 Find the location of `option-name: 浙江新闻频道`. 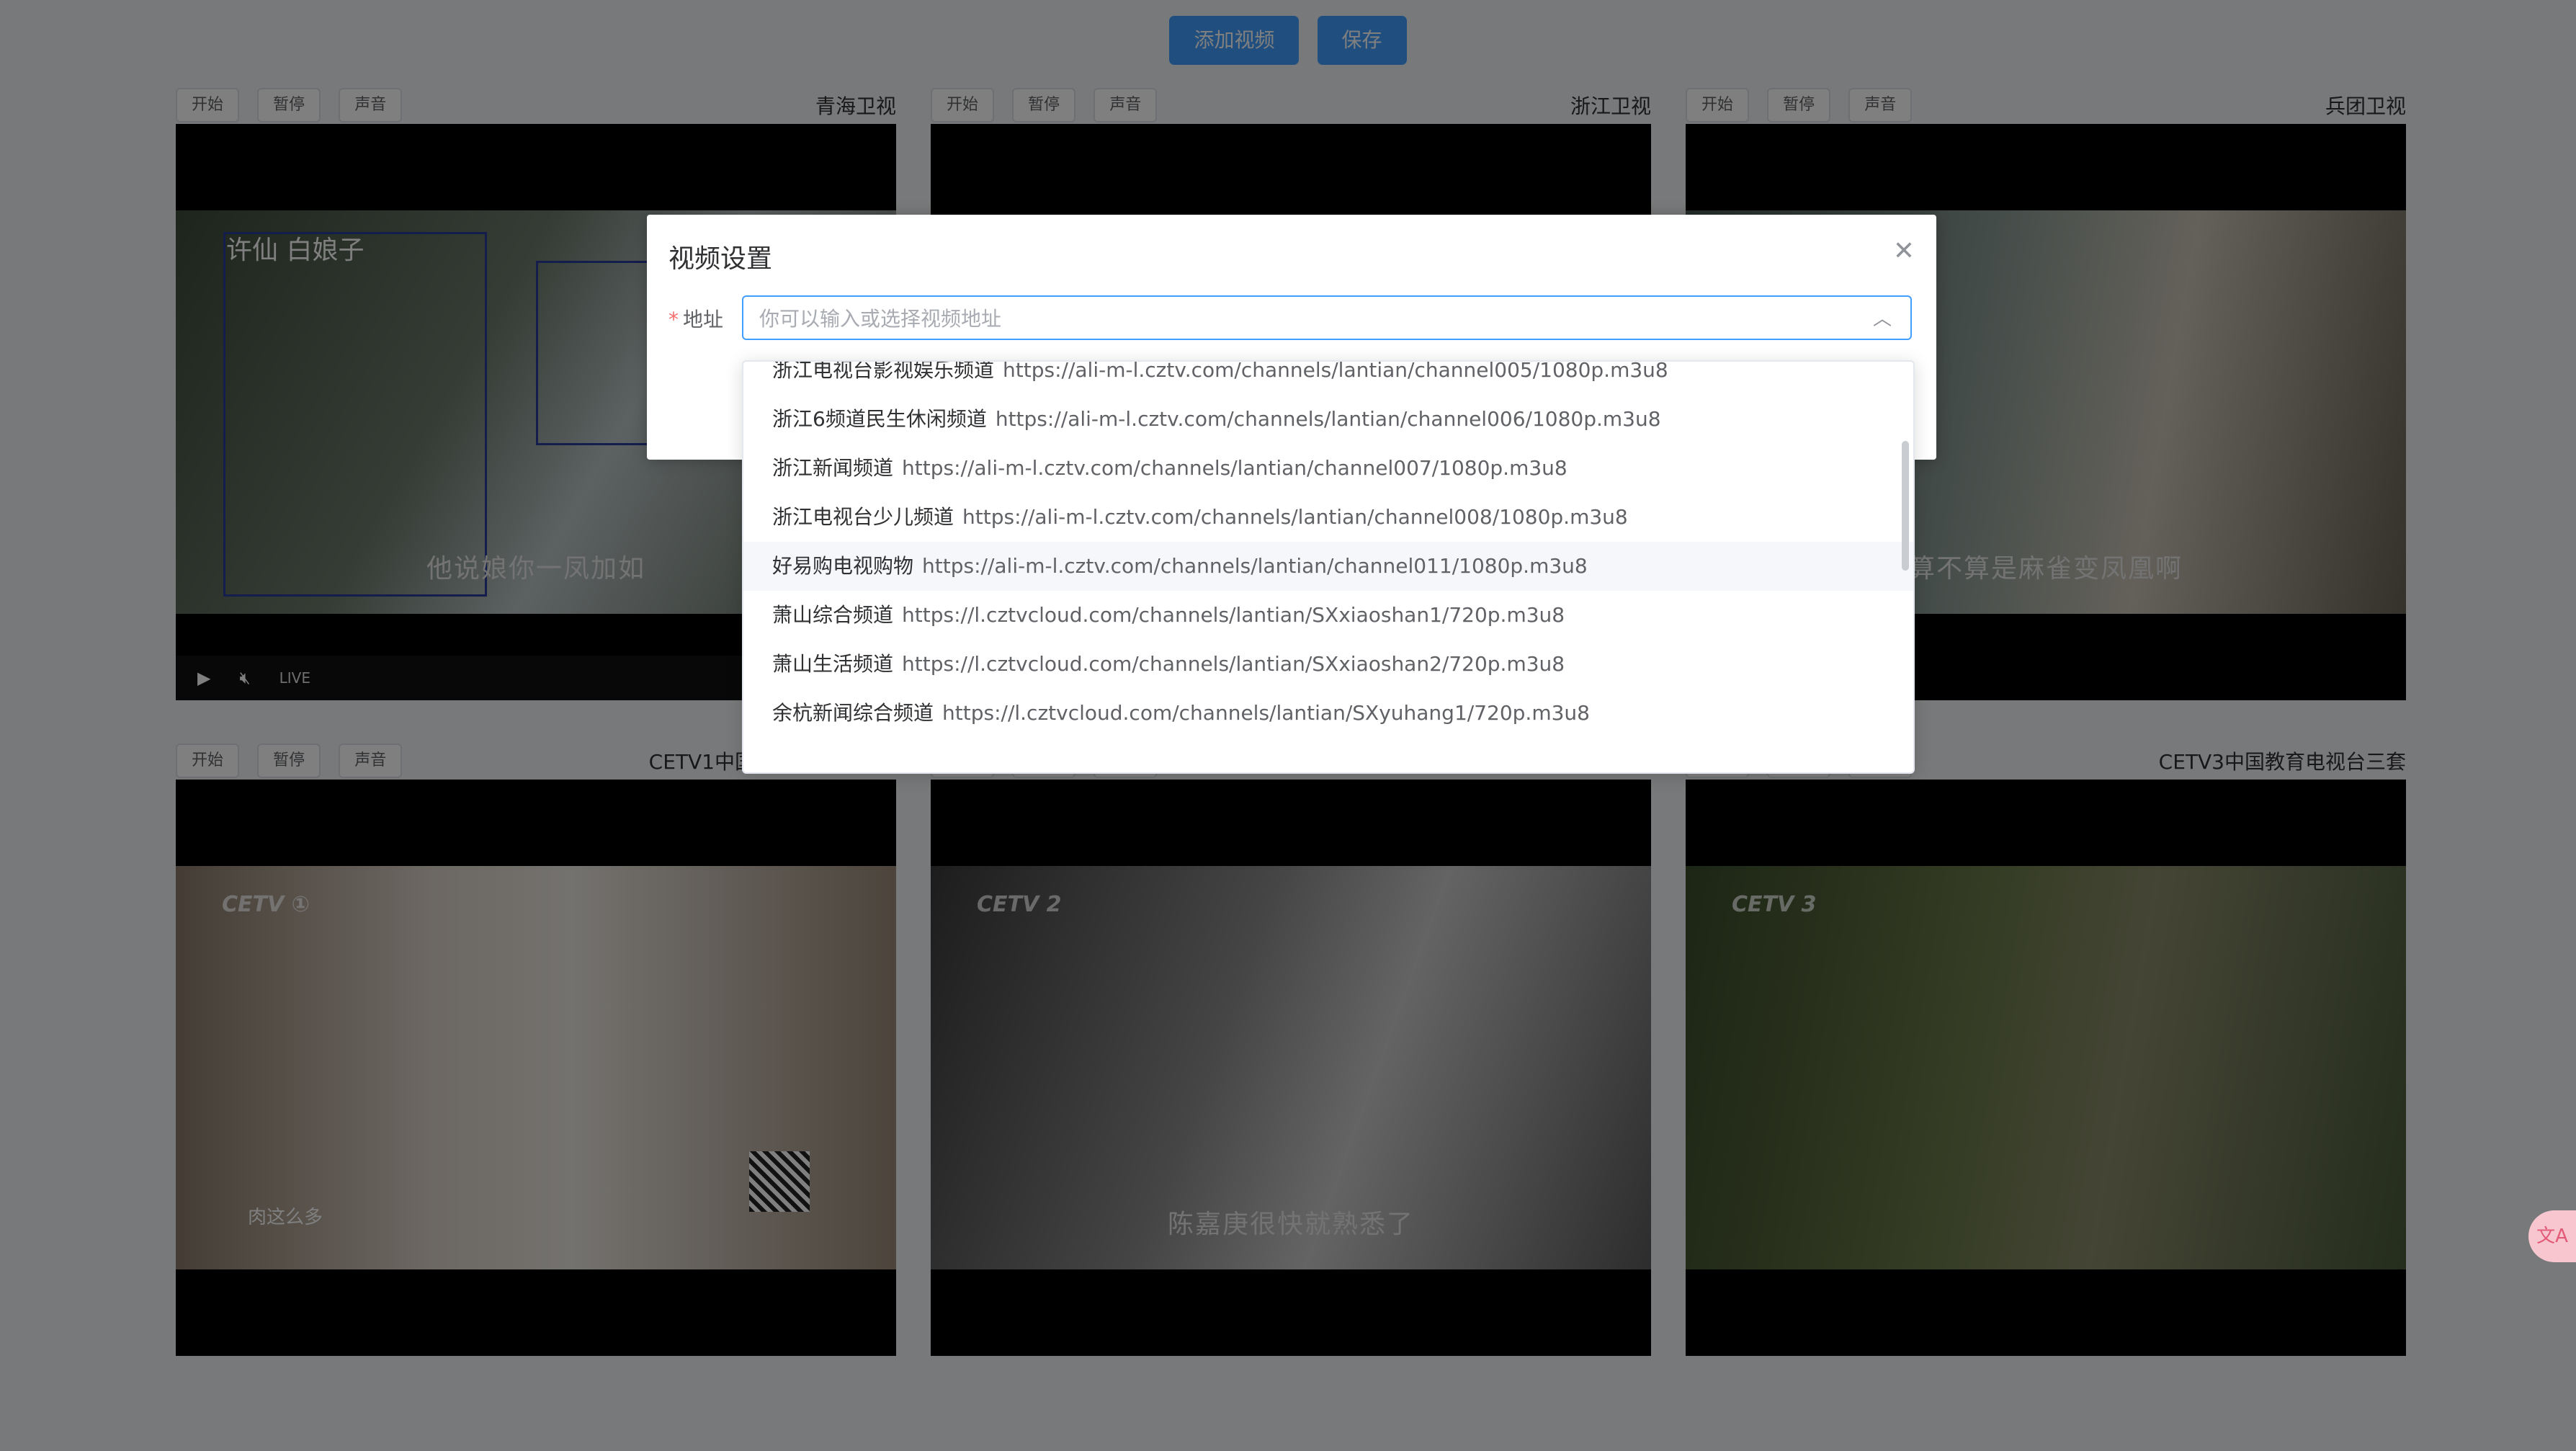

option-name: 浙江新闻频道 is located at coordinates (833, 468).